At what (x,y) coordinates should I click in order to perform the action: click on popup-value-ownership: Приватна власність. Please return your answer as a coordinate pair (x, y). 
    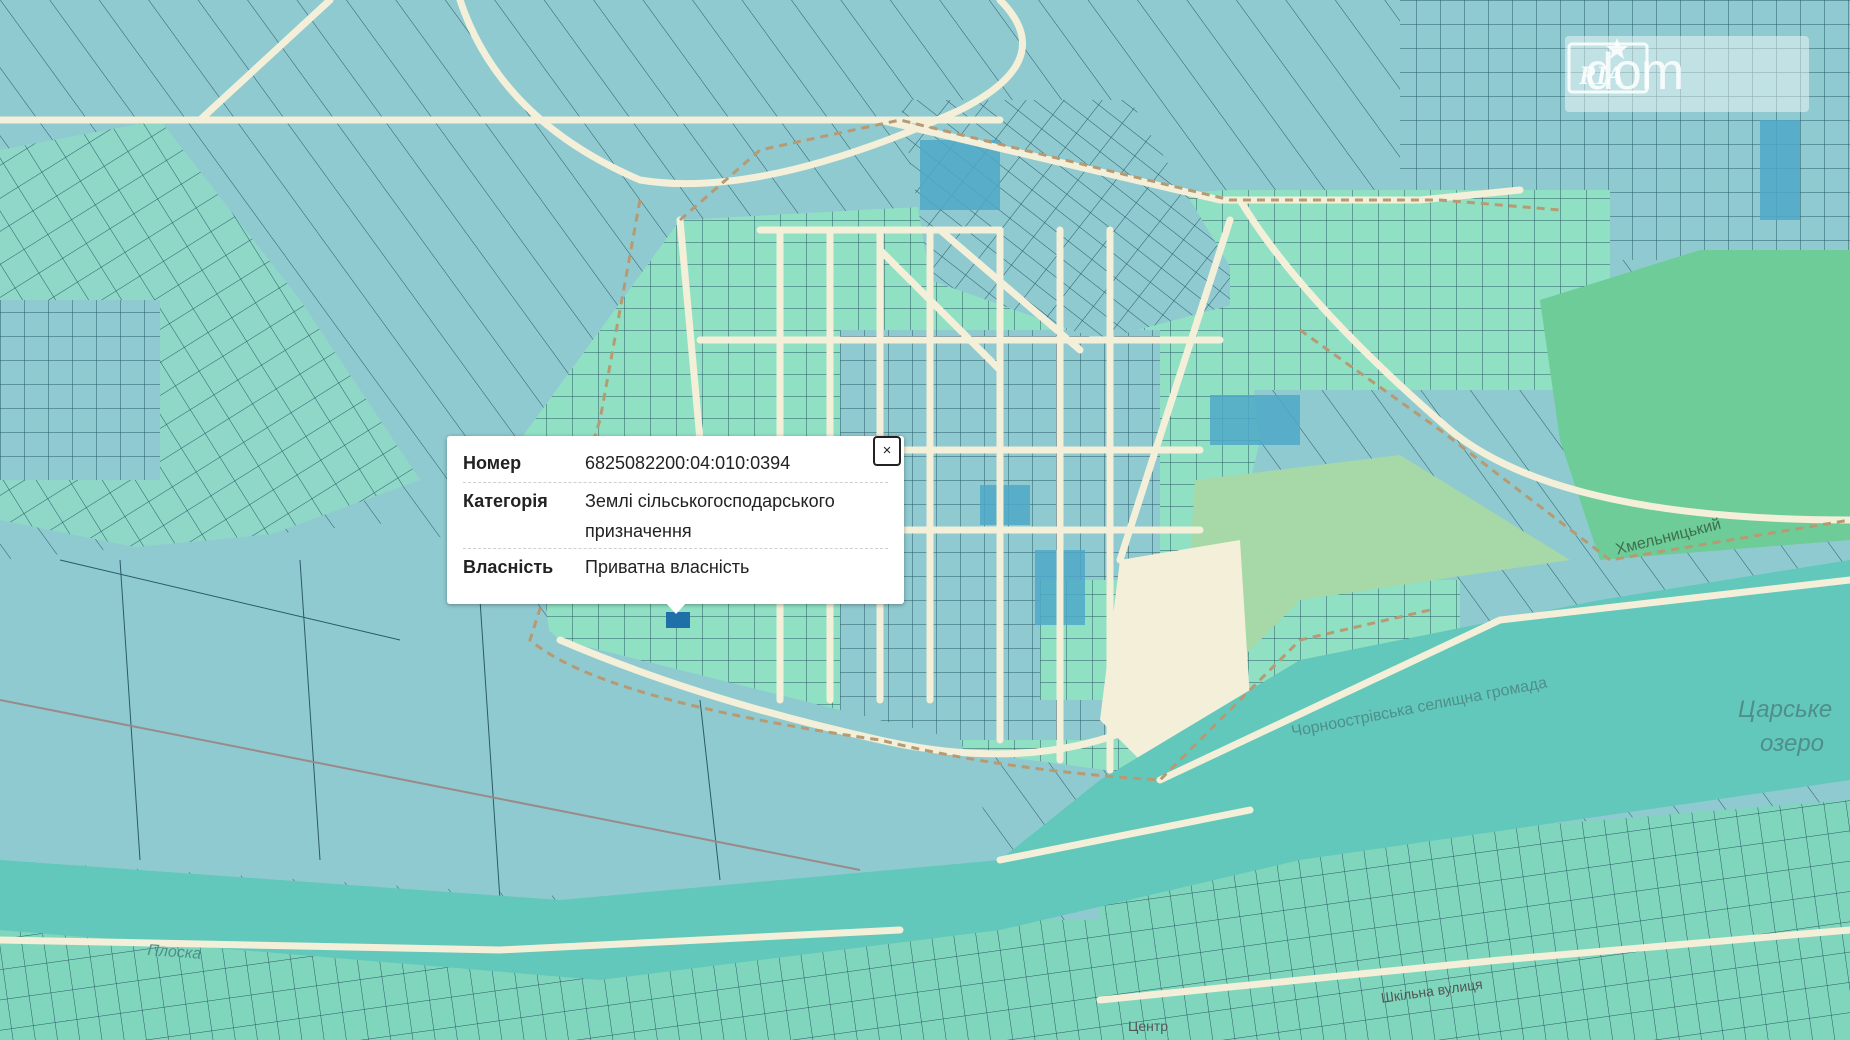
    Looking at the image, I should click on (667, 567).